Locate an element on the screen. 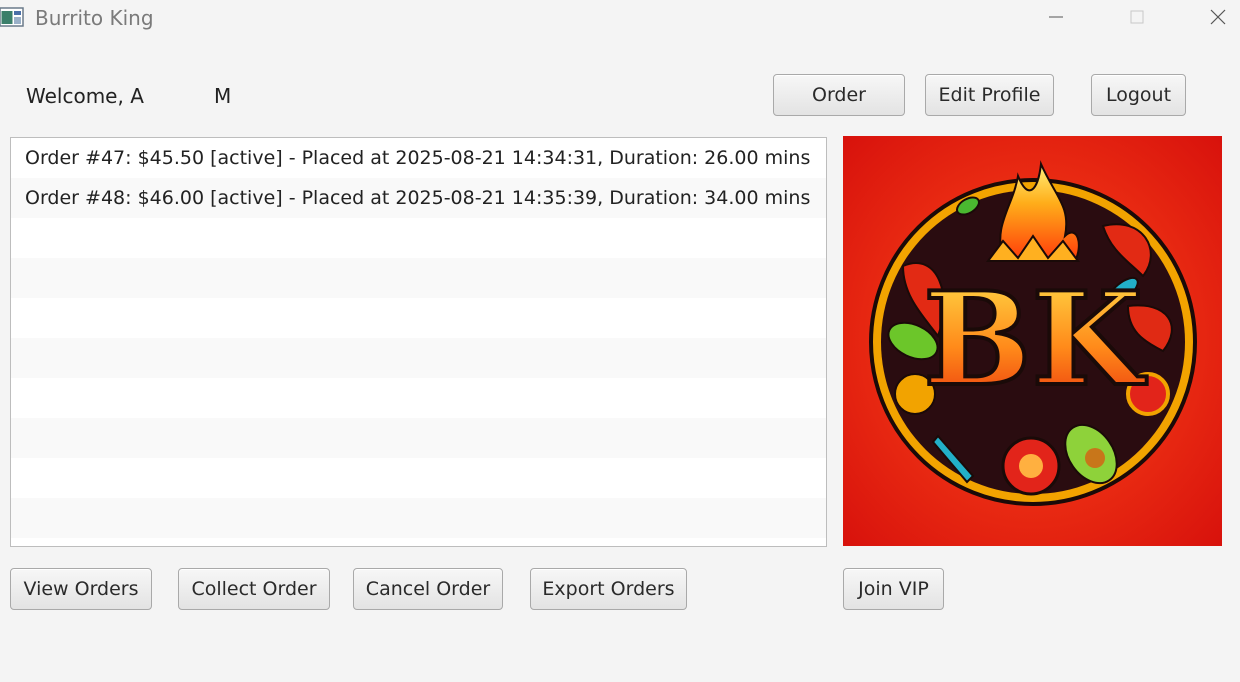 The height and width of the screenshot is (682, 1240). welcome-label: Welcome, A is located at coordinates (85, 96).